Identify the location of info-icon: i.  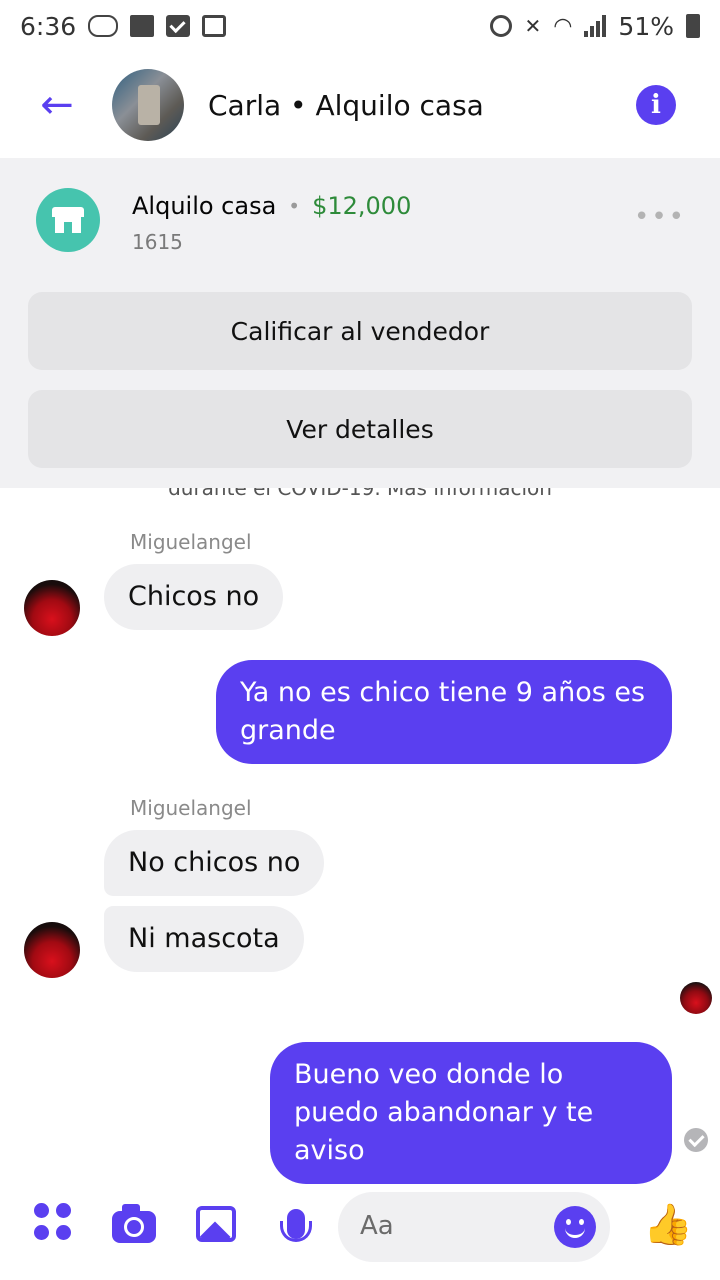
(656, 105).